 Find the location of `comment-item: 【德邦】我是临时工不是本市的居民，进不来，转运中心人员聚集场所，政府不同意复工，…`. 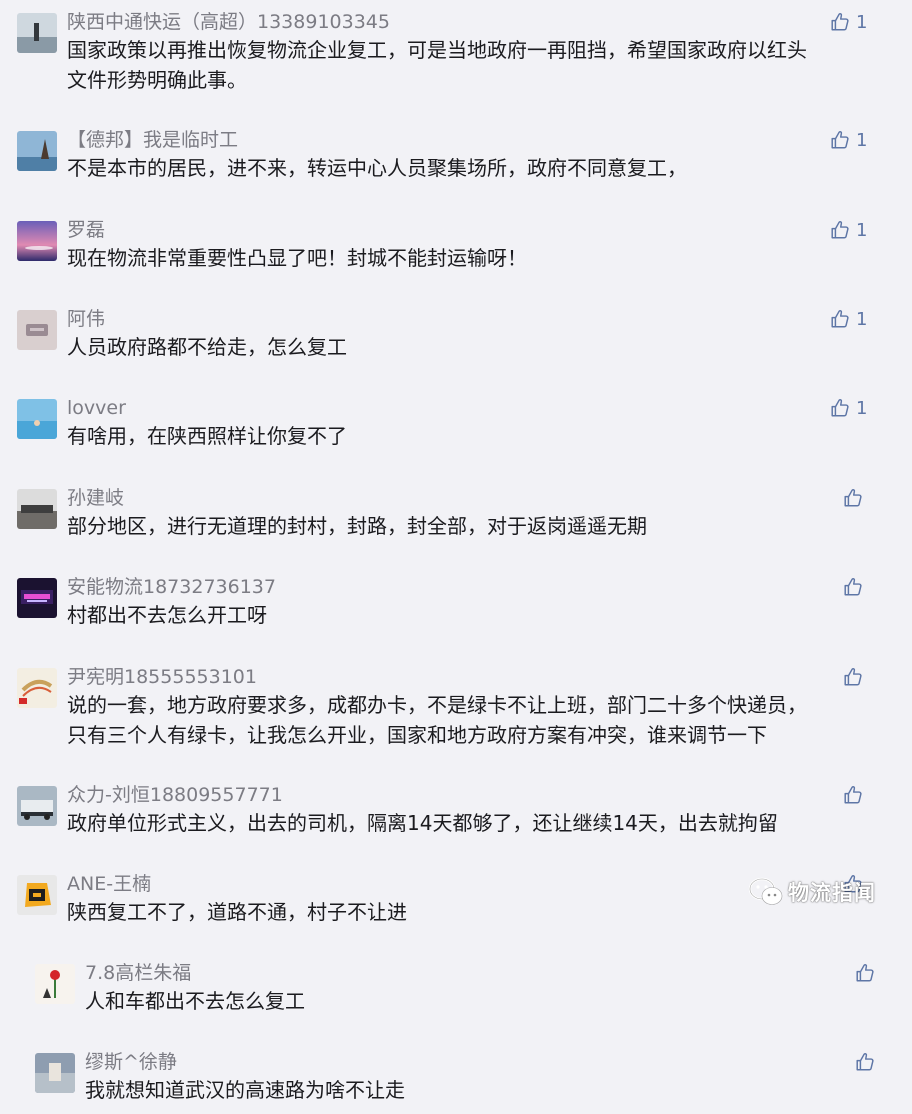

comment-item: 【德邦】我是临时工不是本市的居民，进不来，转运中心人员聚集场所，政府不同意复工，… is located at coordinates (456, 155).